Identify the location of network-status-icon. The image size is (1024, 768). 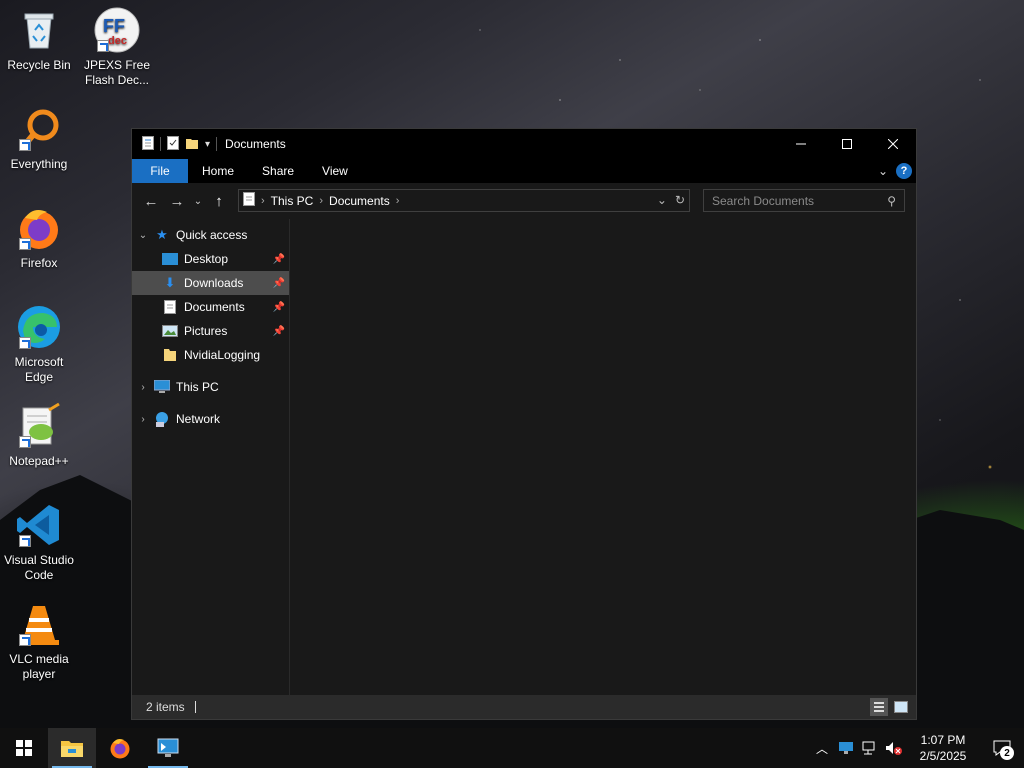
(870, 748).